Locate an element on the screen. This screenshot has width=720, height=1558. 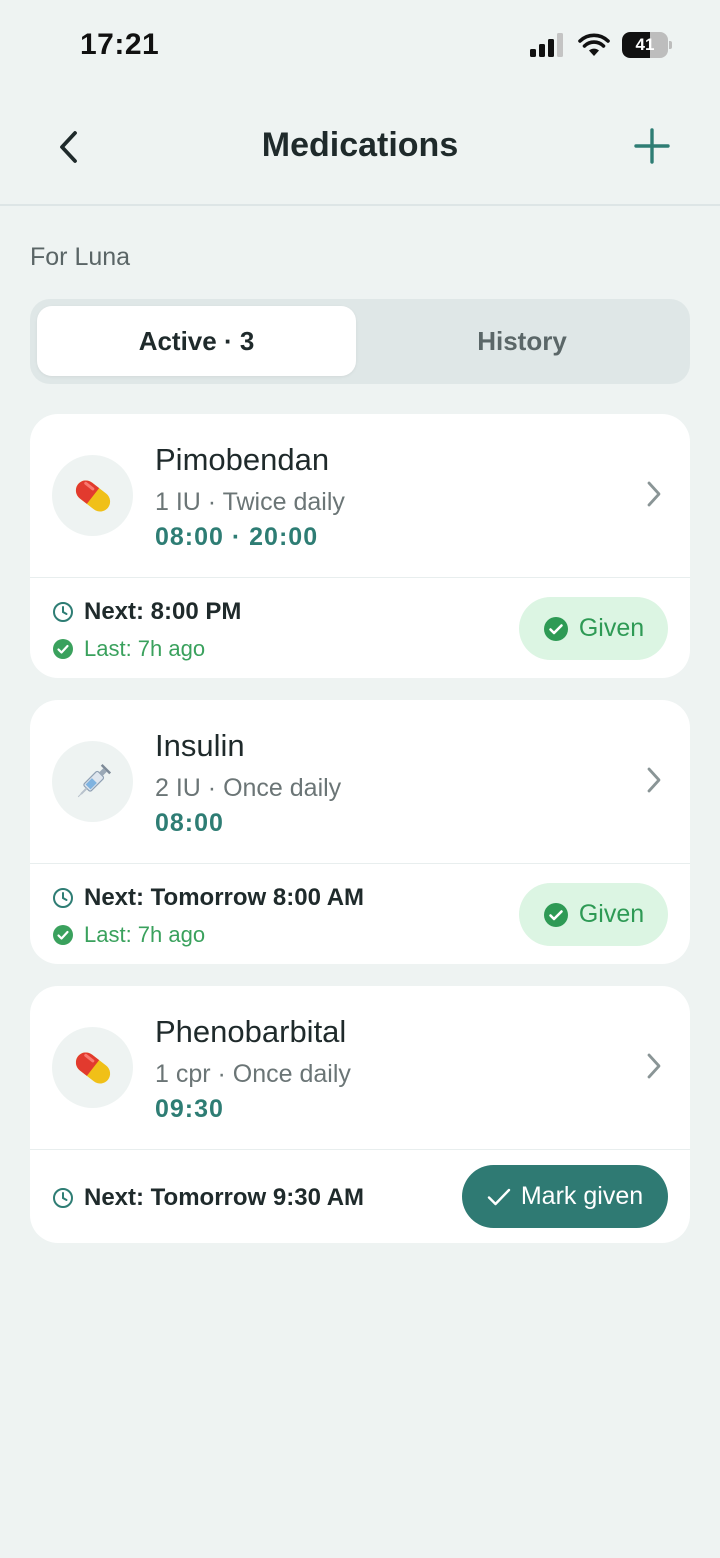
status-time: 17:21 is located at coordinates (120, 44).